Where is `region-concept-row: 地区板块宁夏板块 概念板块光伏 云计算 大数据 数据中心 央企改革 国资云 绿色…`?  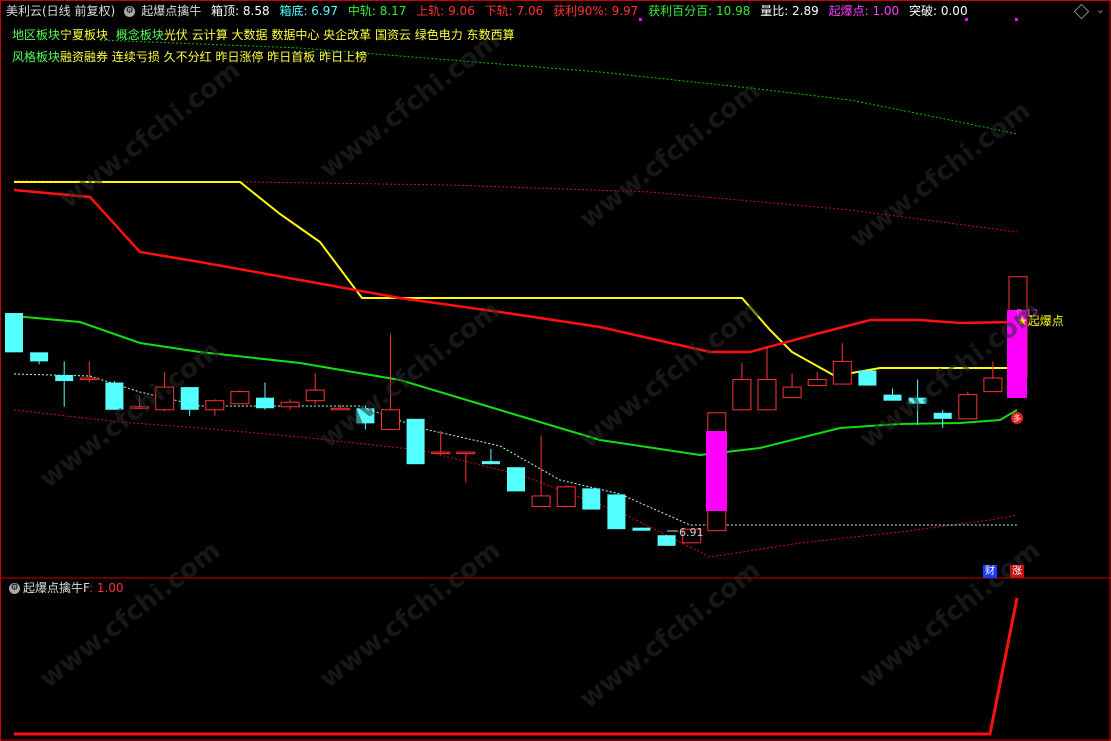
region-concept-row: 地区板块宁夏板块 概念板块光伏 云计算 大数据 数据中心 央企改革 国资云 绿色… is located at coordinates (265, 35).